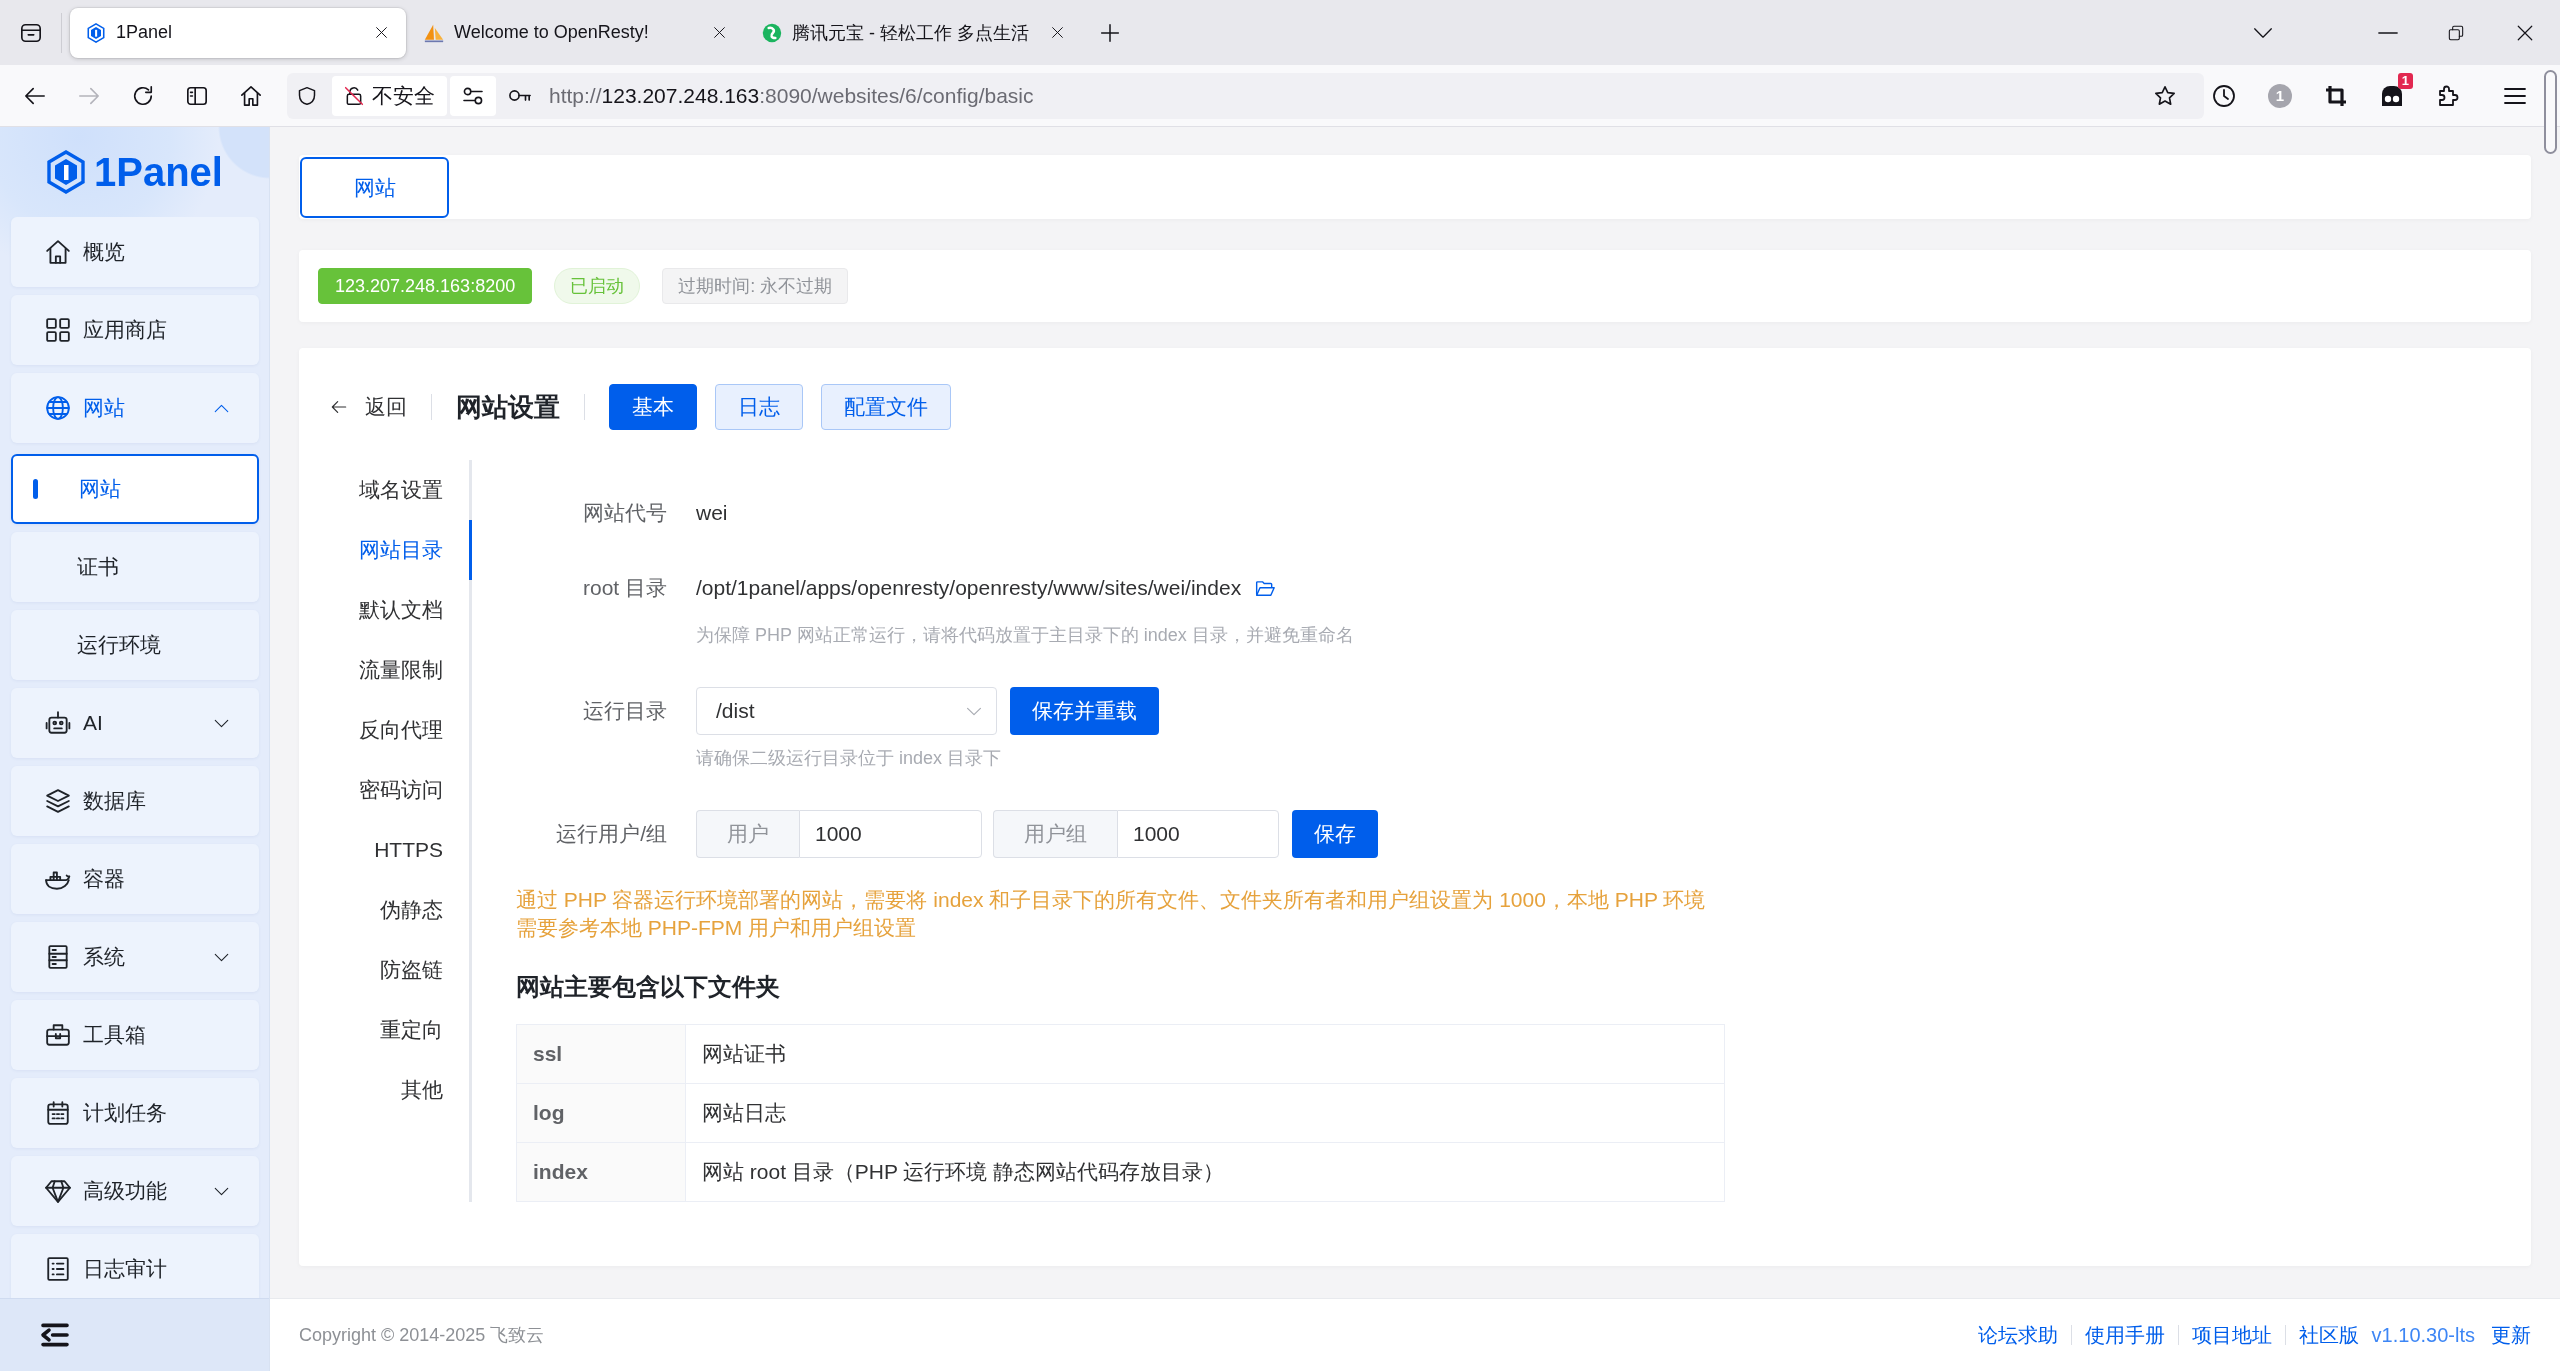 The image size is (2560, 1371). What do you see at coordinates (520, 95) in the screenshot?
I see `key-icon` at bounding box center [520, 95].